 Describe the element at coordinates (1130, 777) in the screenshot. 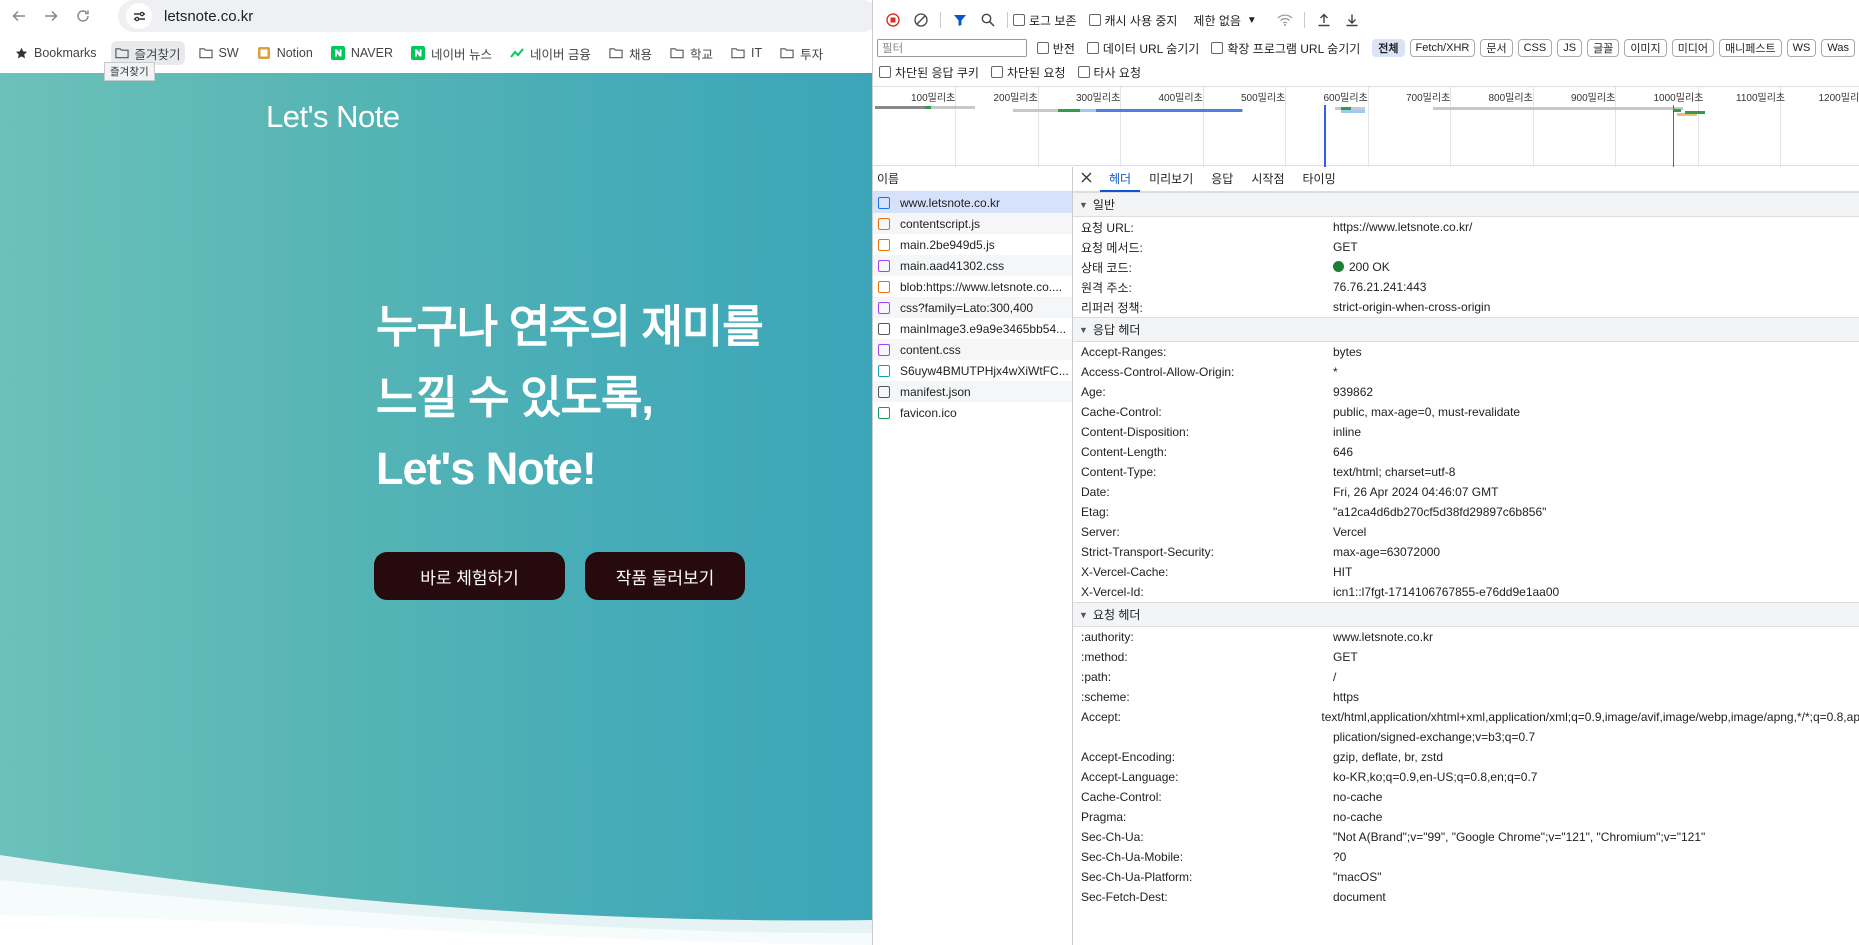

I see `header-name: Accept-Language:` at that location.